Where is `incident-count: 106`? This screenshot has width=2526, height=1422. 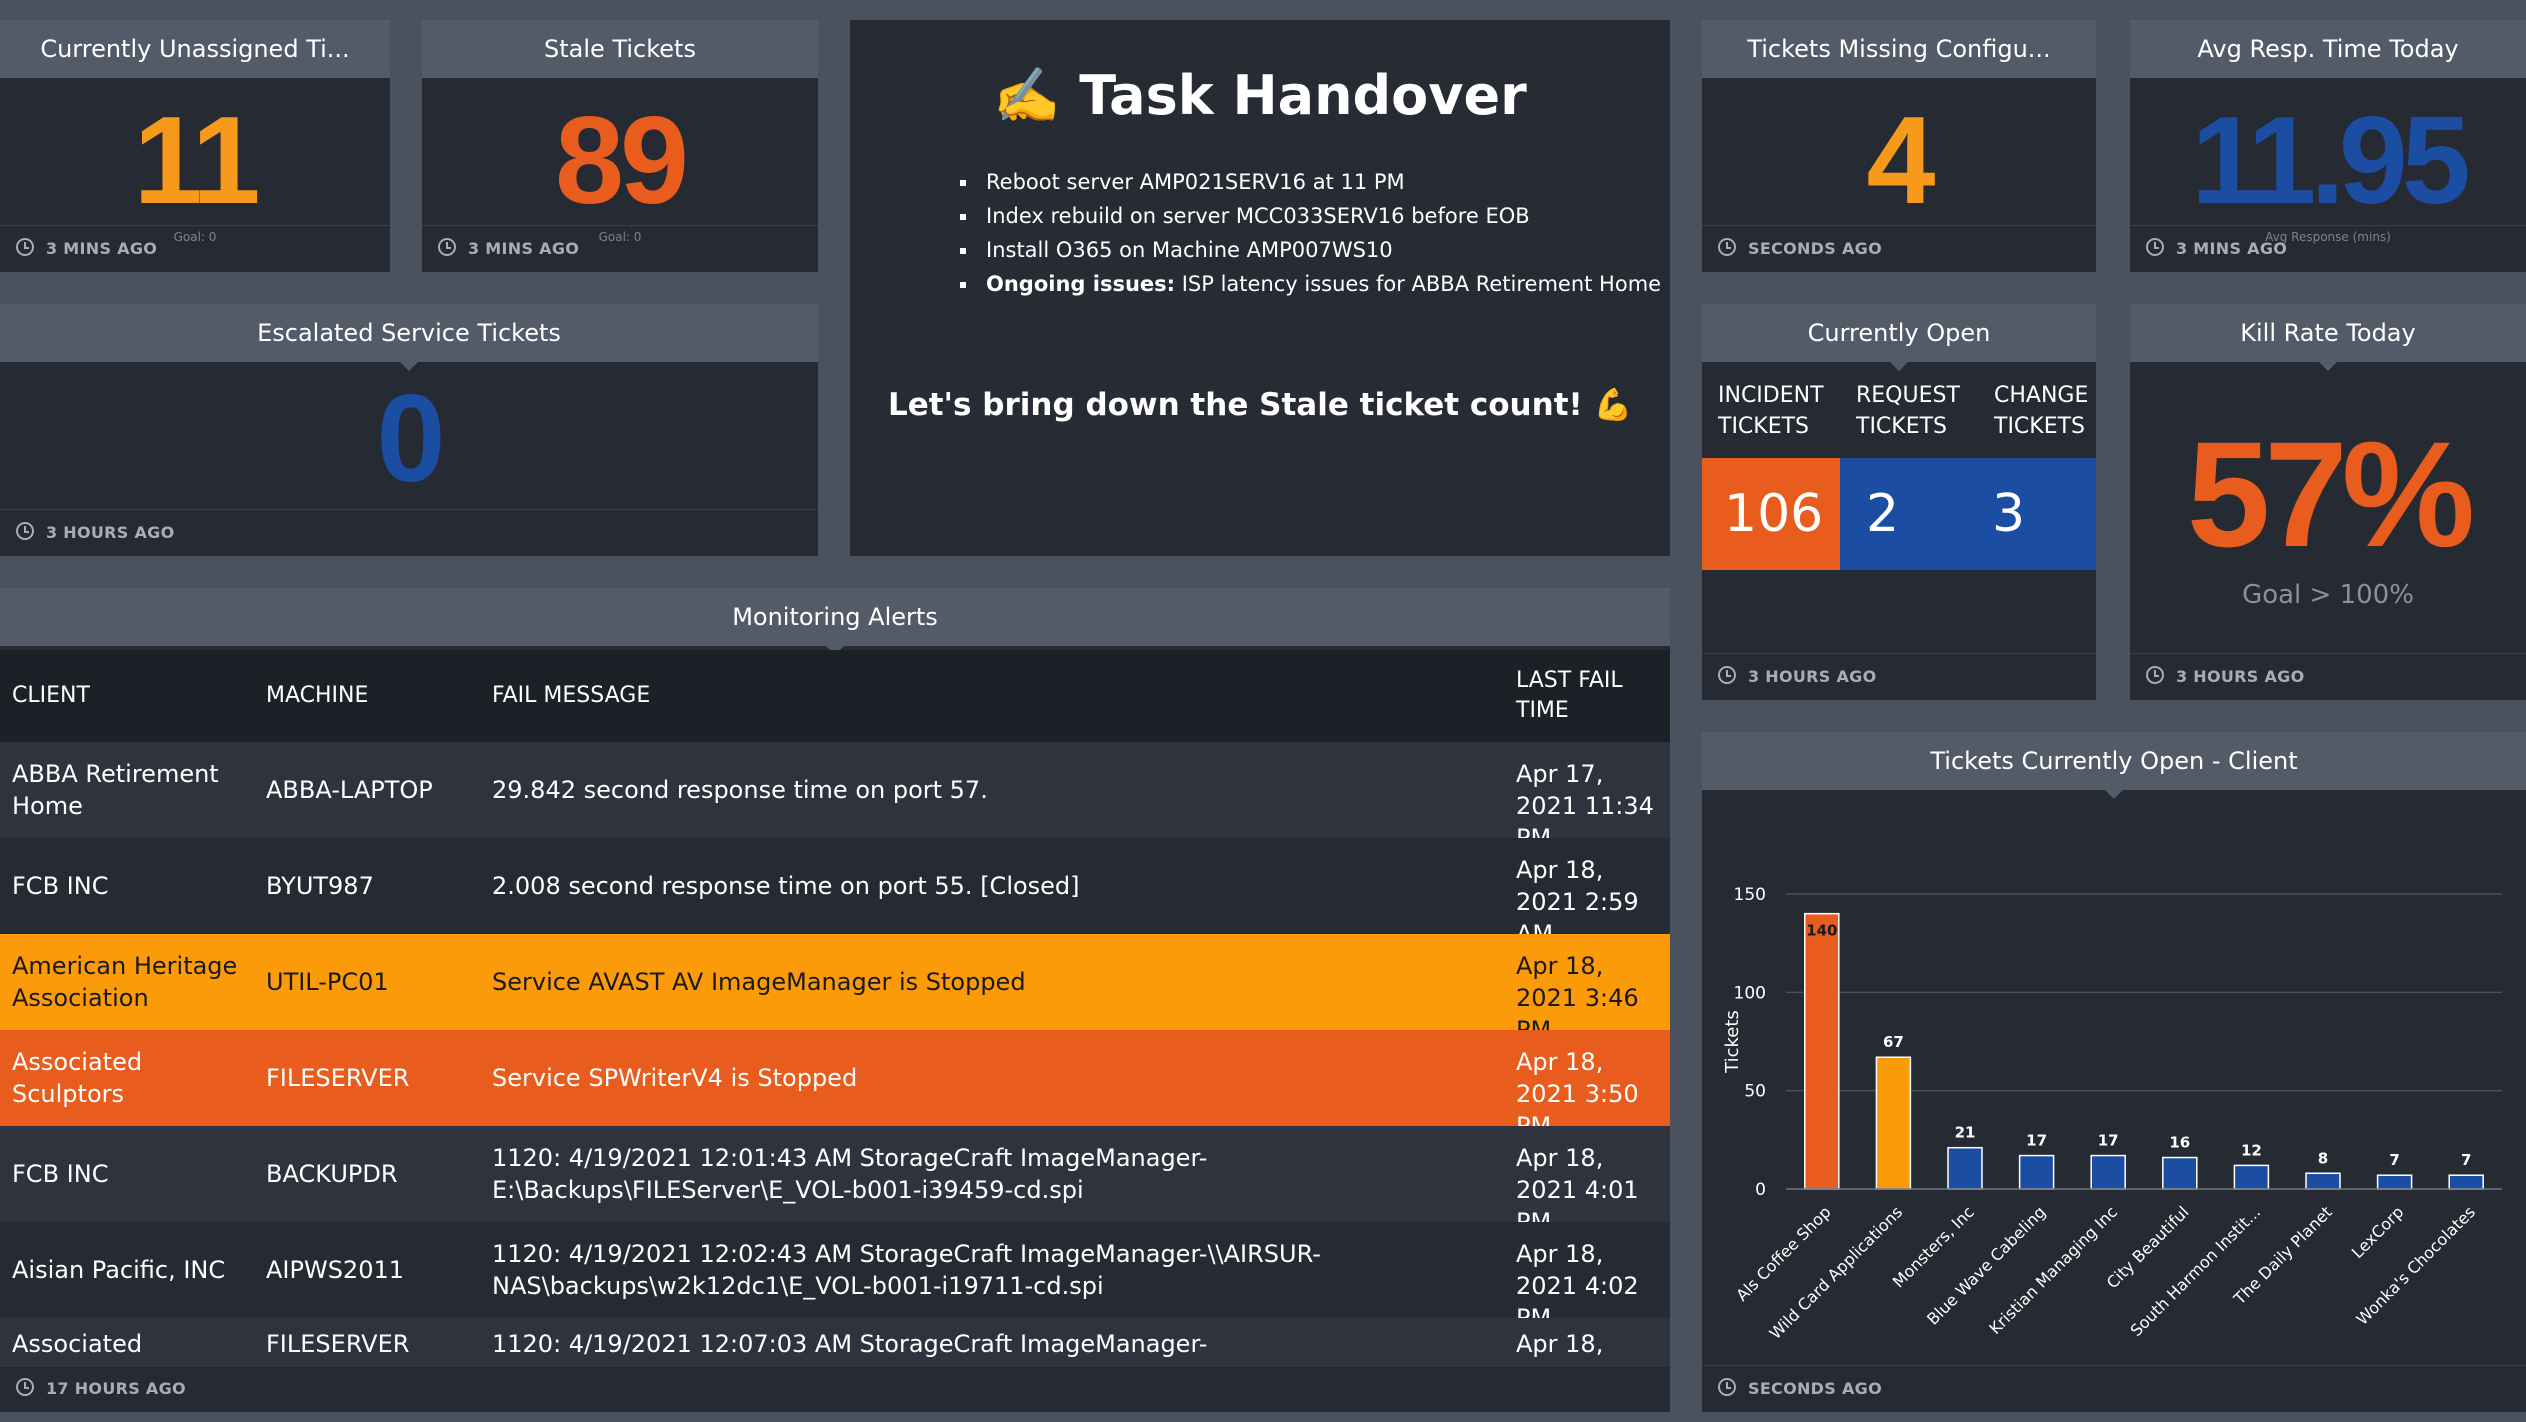 incident-count: 106 is located at coordinates (1774, 514).